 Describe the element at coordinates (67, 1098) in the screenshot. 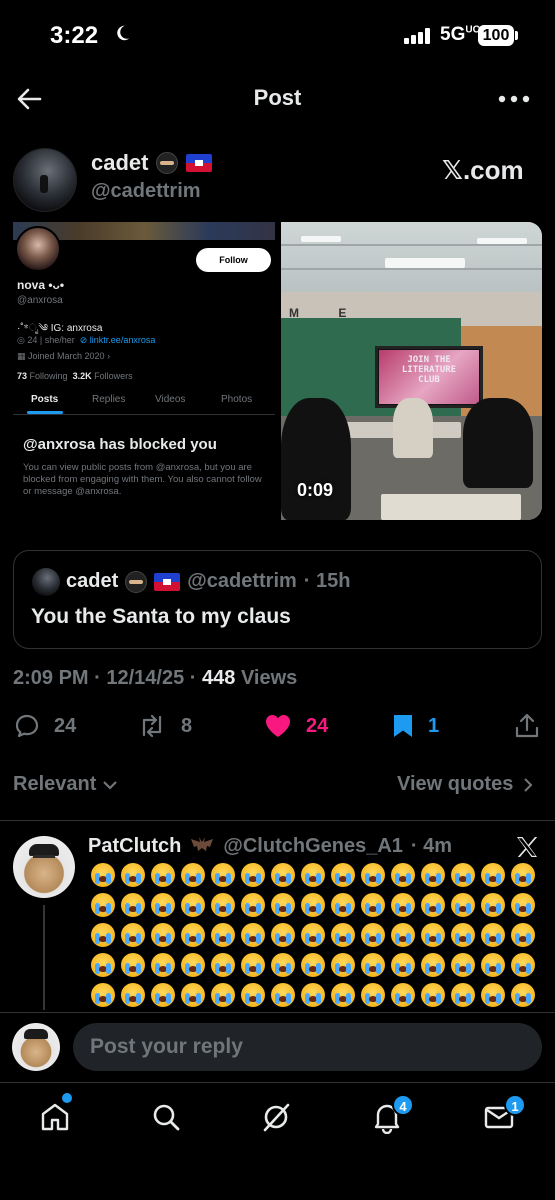

I see `home-unread-dot` at that location.